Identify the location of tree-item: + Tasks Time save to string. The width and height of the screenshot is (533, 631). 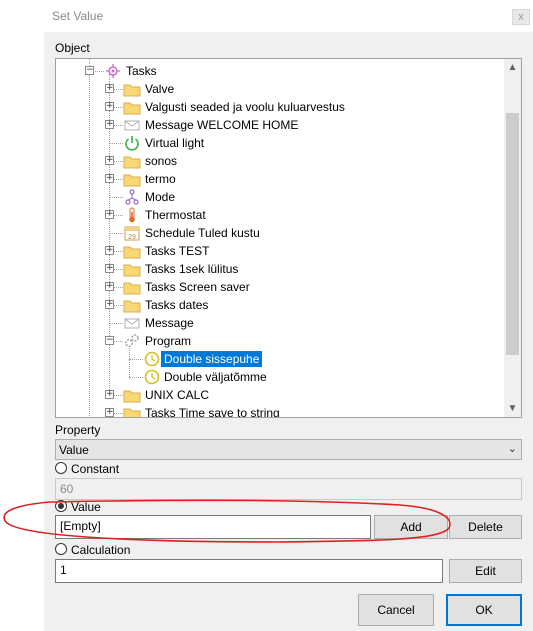
(280, 411).